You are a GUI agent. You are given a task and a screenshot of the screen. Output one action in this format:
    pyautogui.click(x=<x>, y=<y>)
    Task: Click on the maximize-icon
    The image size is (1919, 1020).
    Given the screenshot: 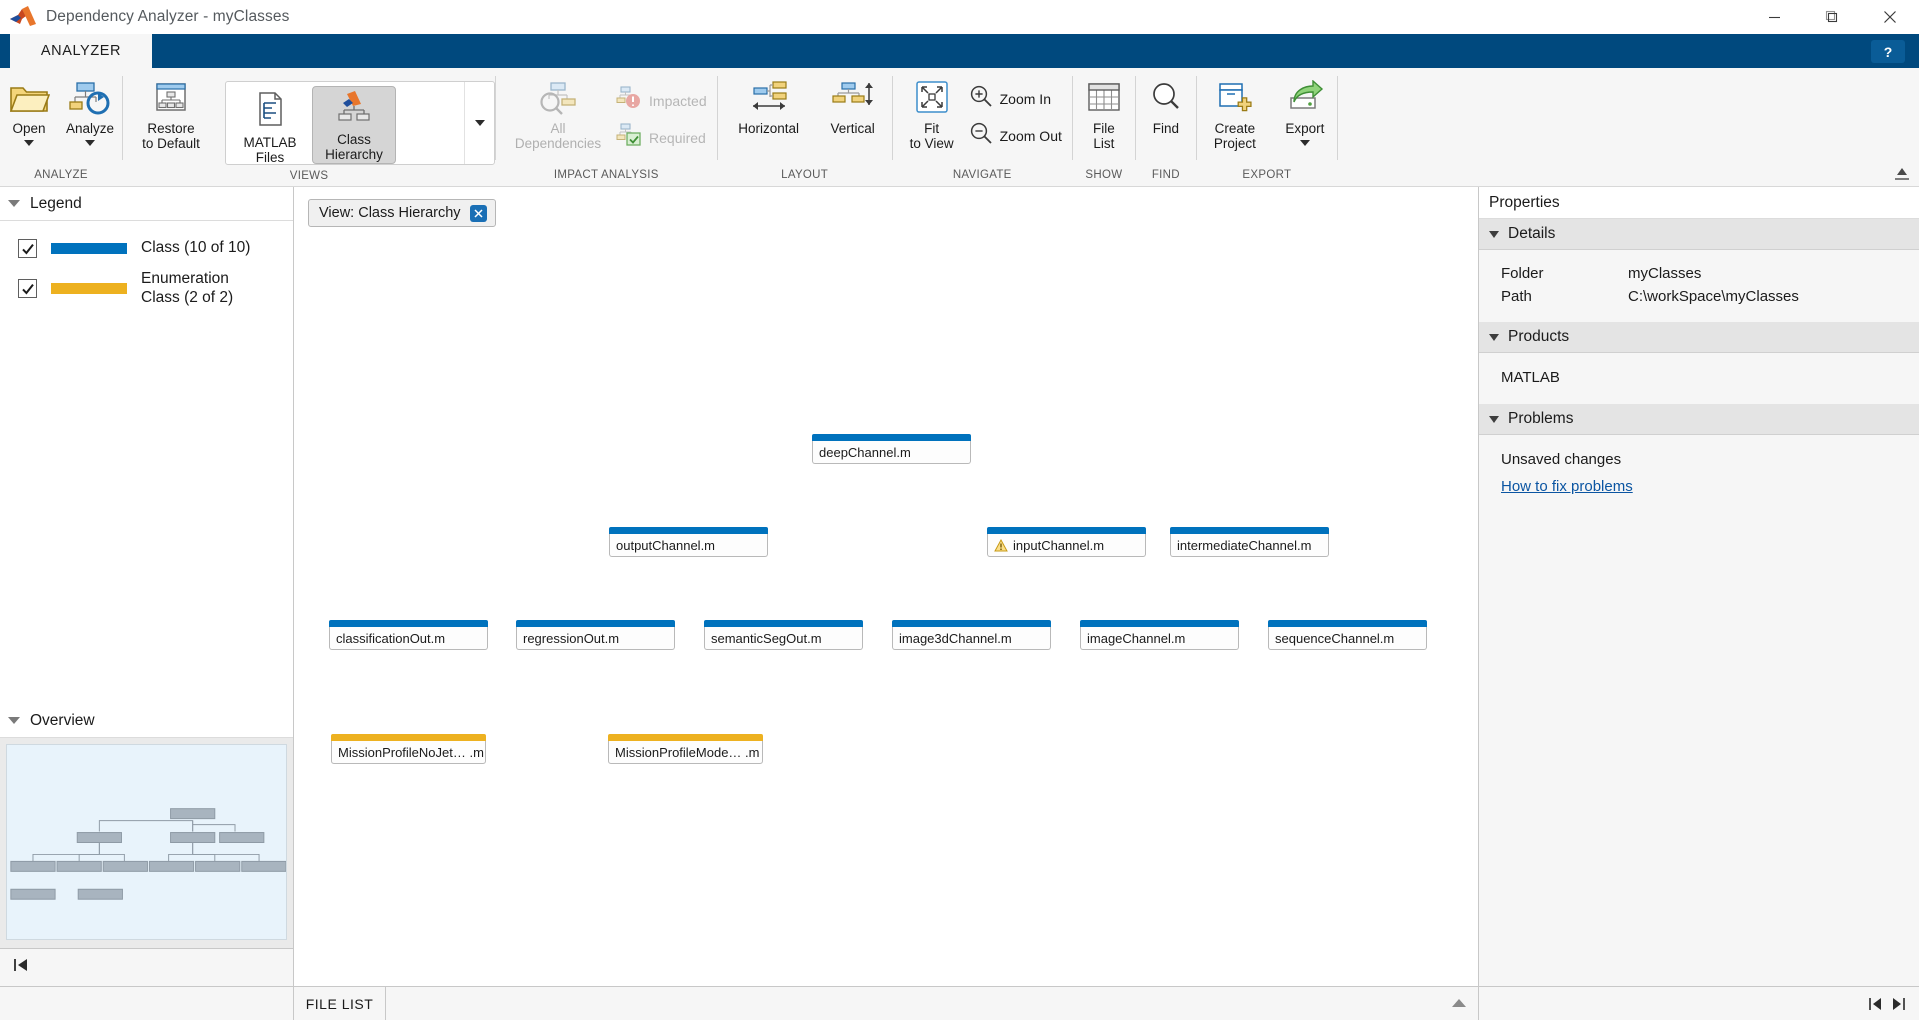 What is the action you would take?
    pyautogui.click(x=1832, y=17)
    